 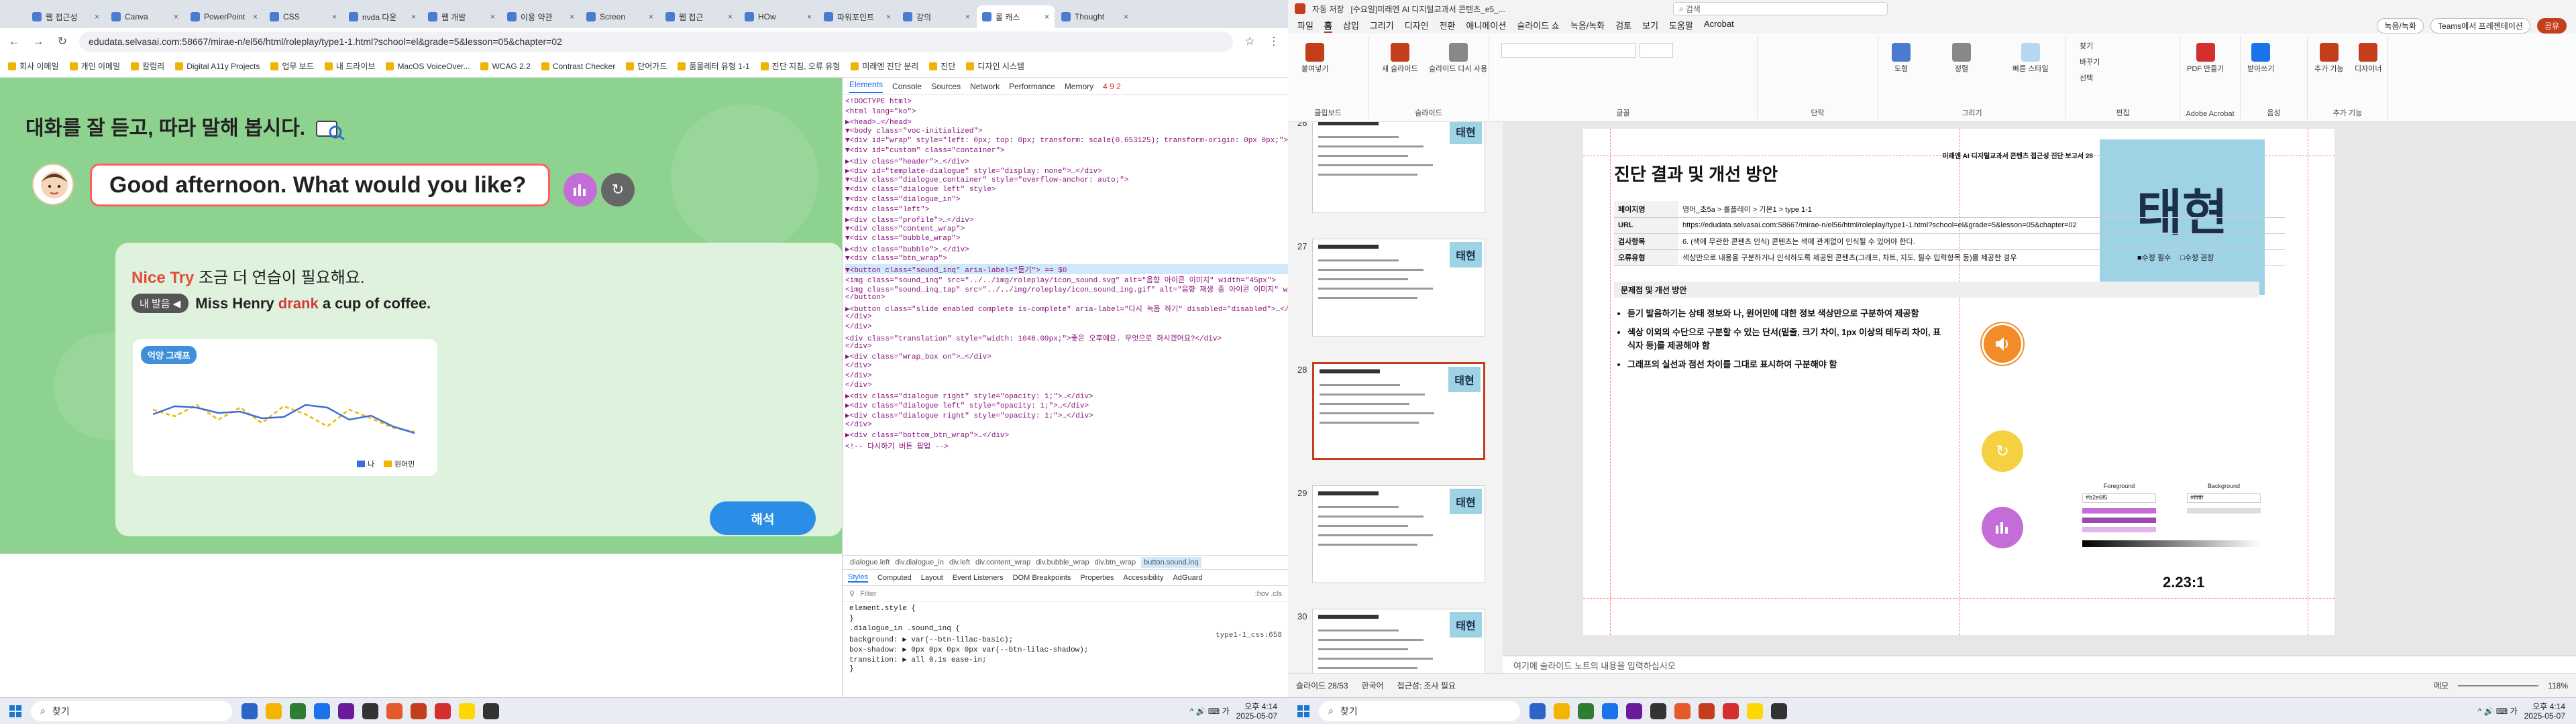 What do you see at coordinates (959, 562) in the screenshot?
I see `breadcrumb-item: div.left` at bounding box center [959, 562].